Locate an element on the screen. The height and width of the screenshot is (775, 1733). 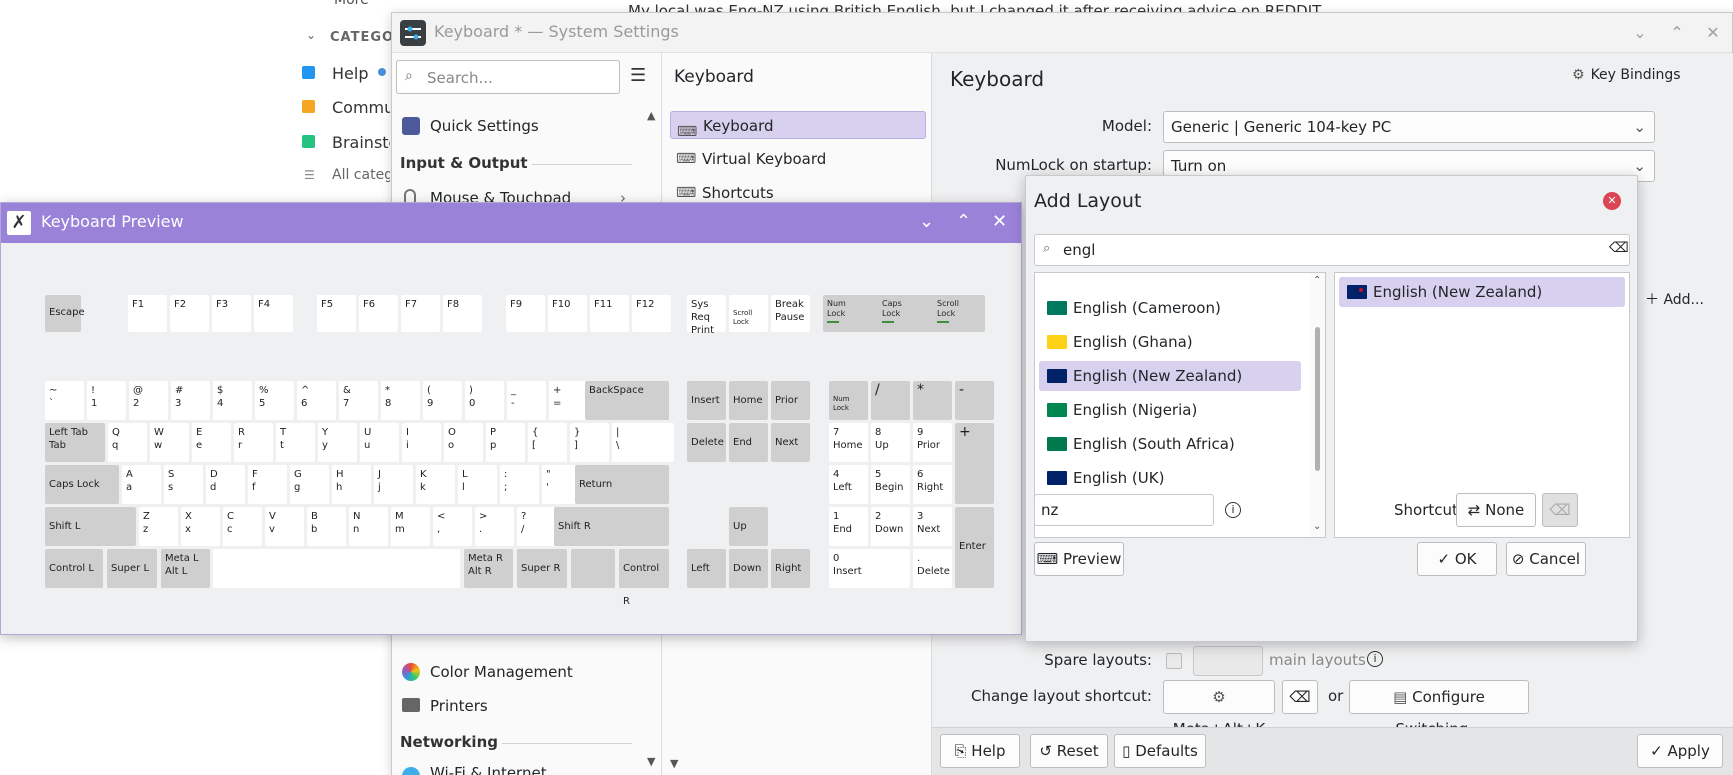
subpanel-item-keyboard: ⌨ Keyboard is located at coordinates (798, 125).